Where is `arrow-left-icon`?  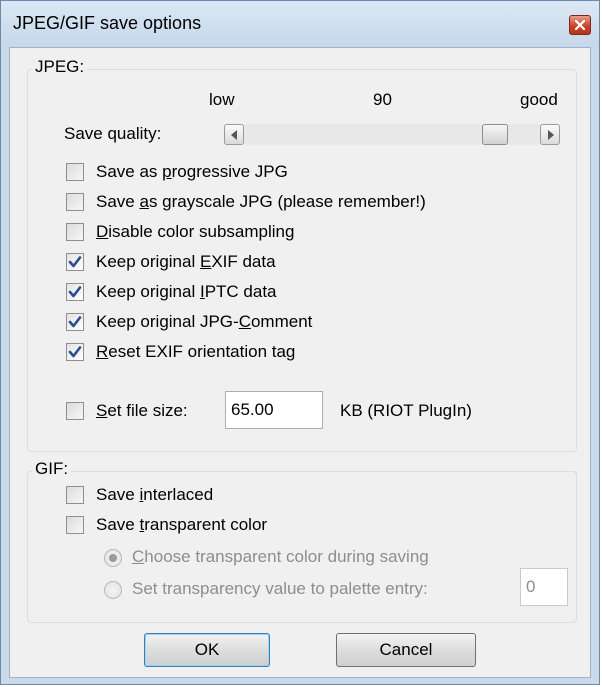 arrow-left-icon is located at coordinates (234, 135).